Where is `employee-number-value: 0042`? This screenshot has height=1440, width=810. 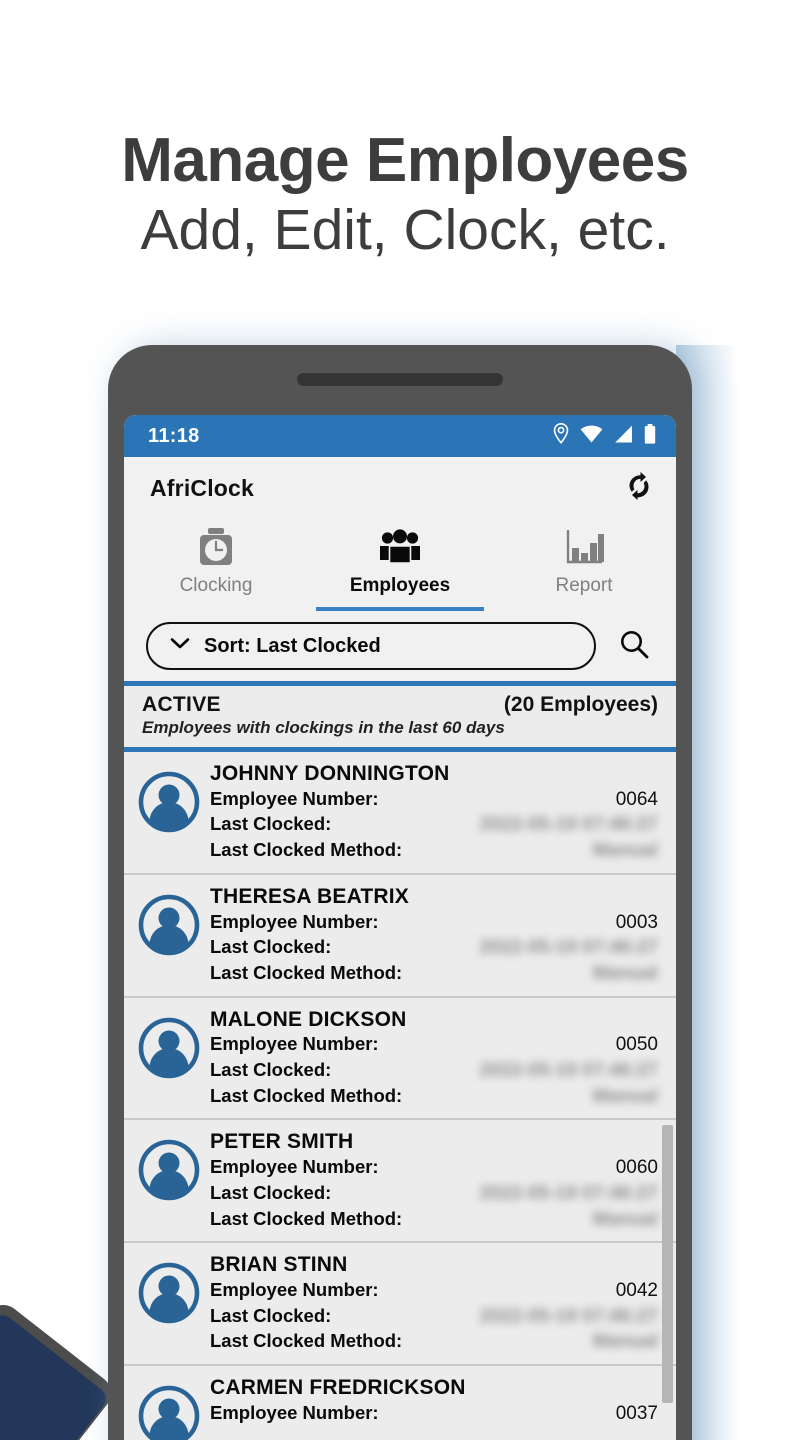 employee-number-value: 0042 is located at coordinates (636, 1291).